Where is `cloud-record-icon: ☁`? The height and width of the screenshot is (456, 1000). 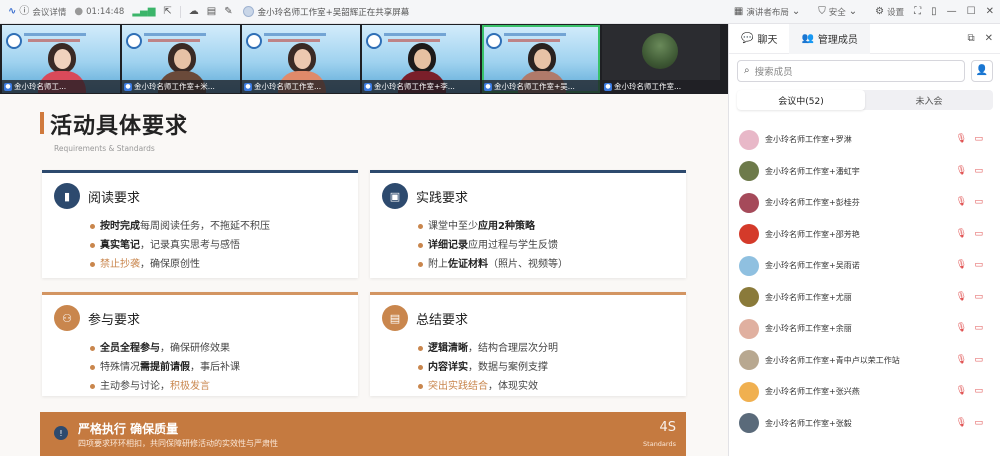 cloud-record-icon: ☁ is located at coordinates (194, 11).